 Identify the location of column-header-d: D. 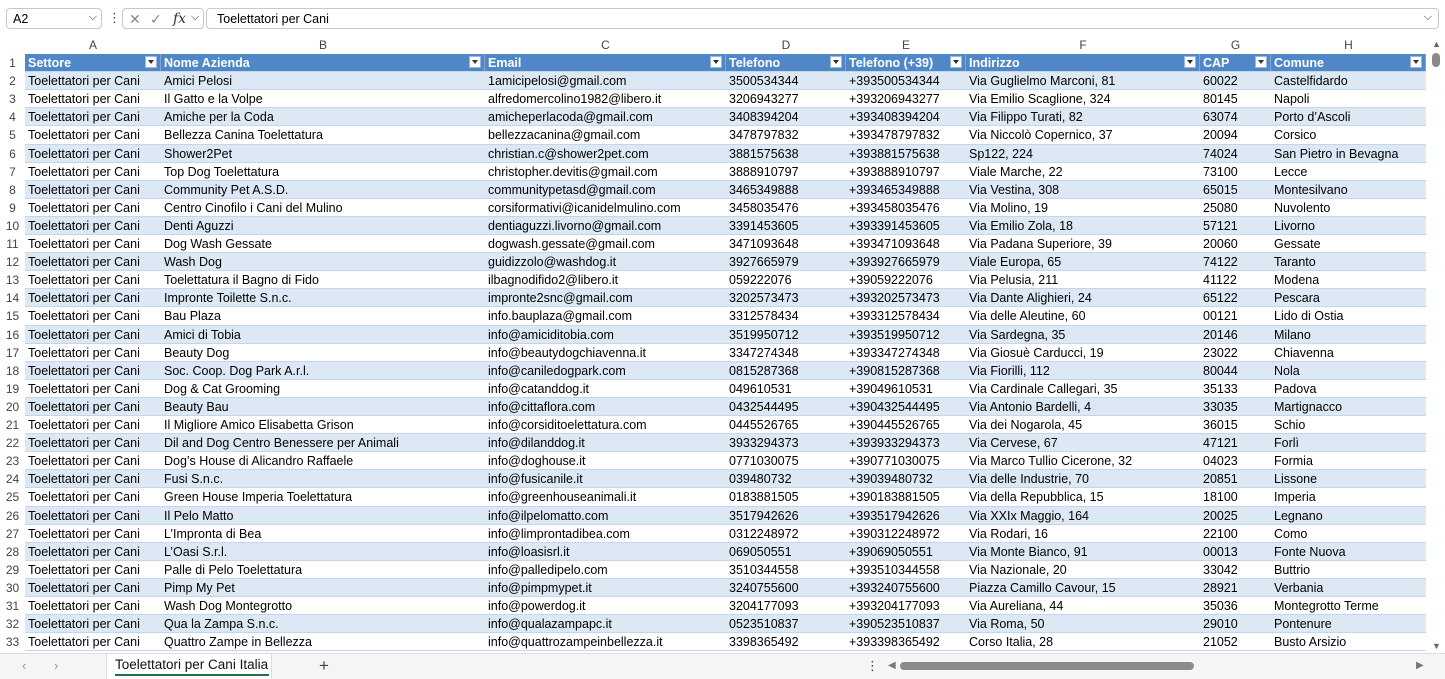
(786, 45).